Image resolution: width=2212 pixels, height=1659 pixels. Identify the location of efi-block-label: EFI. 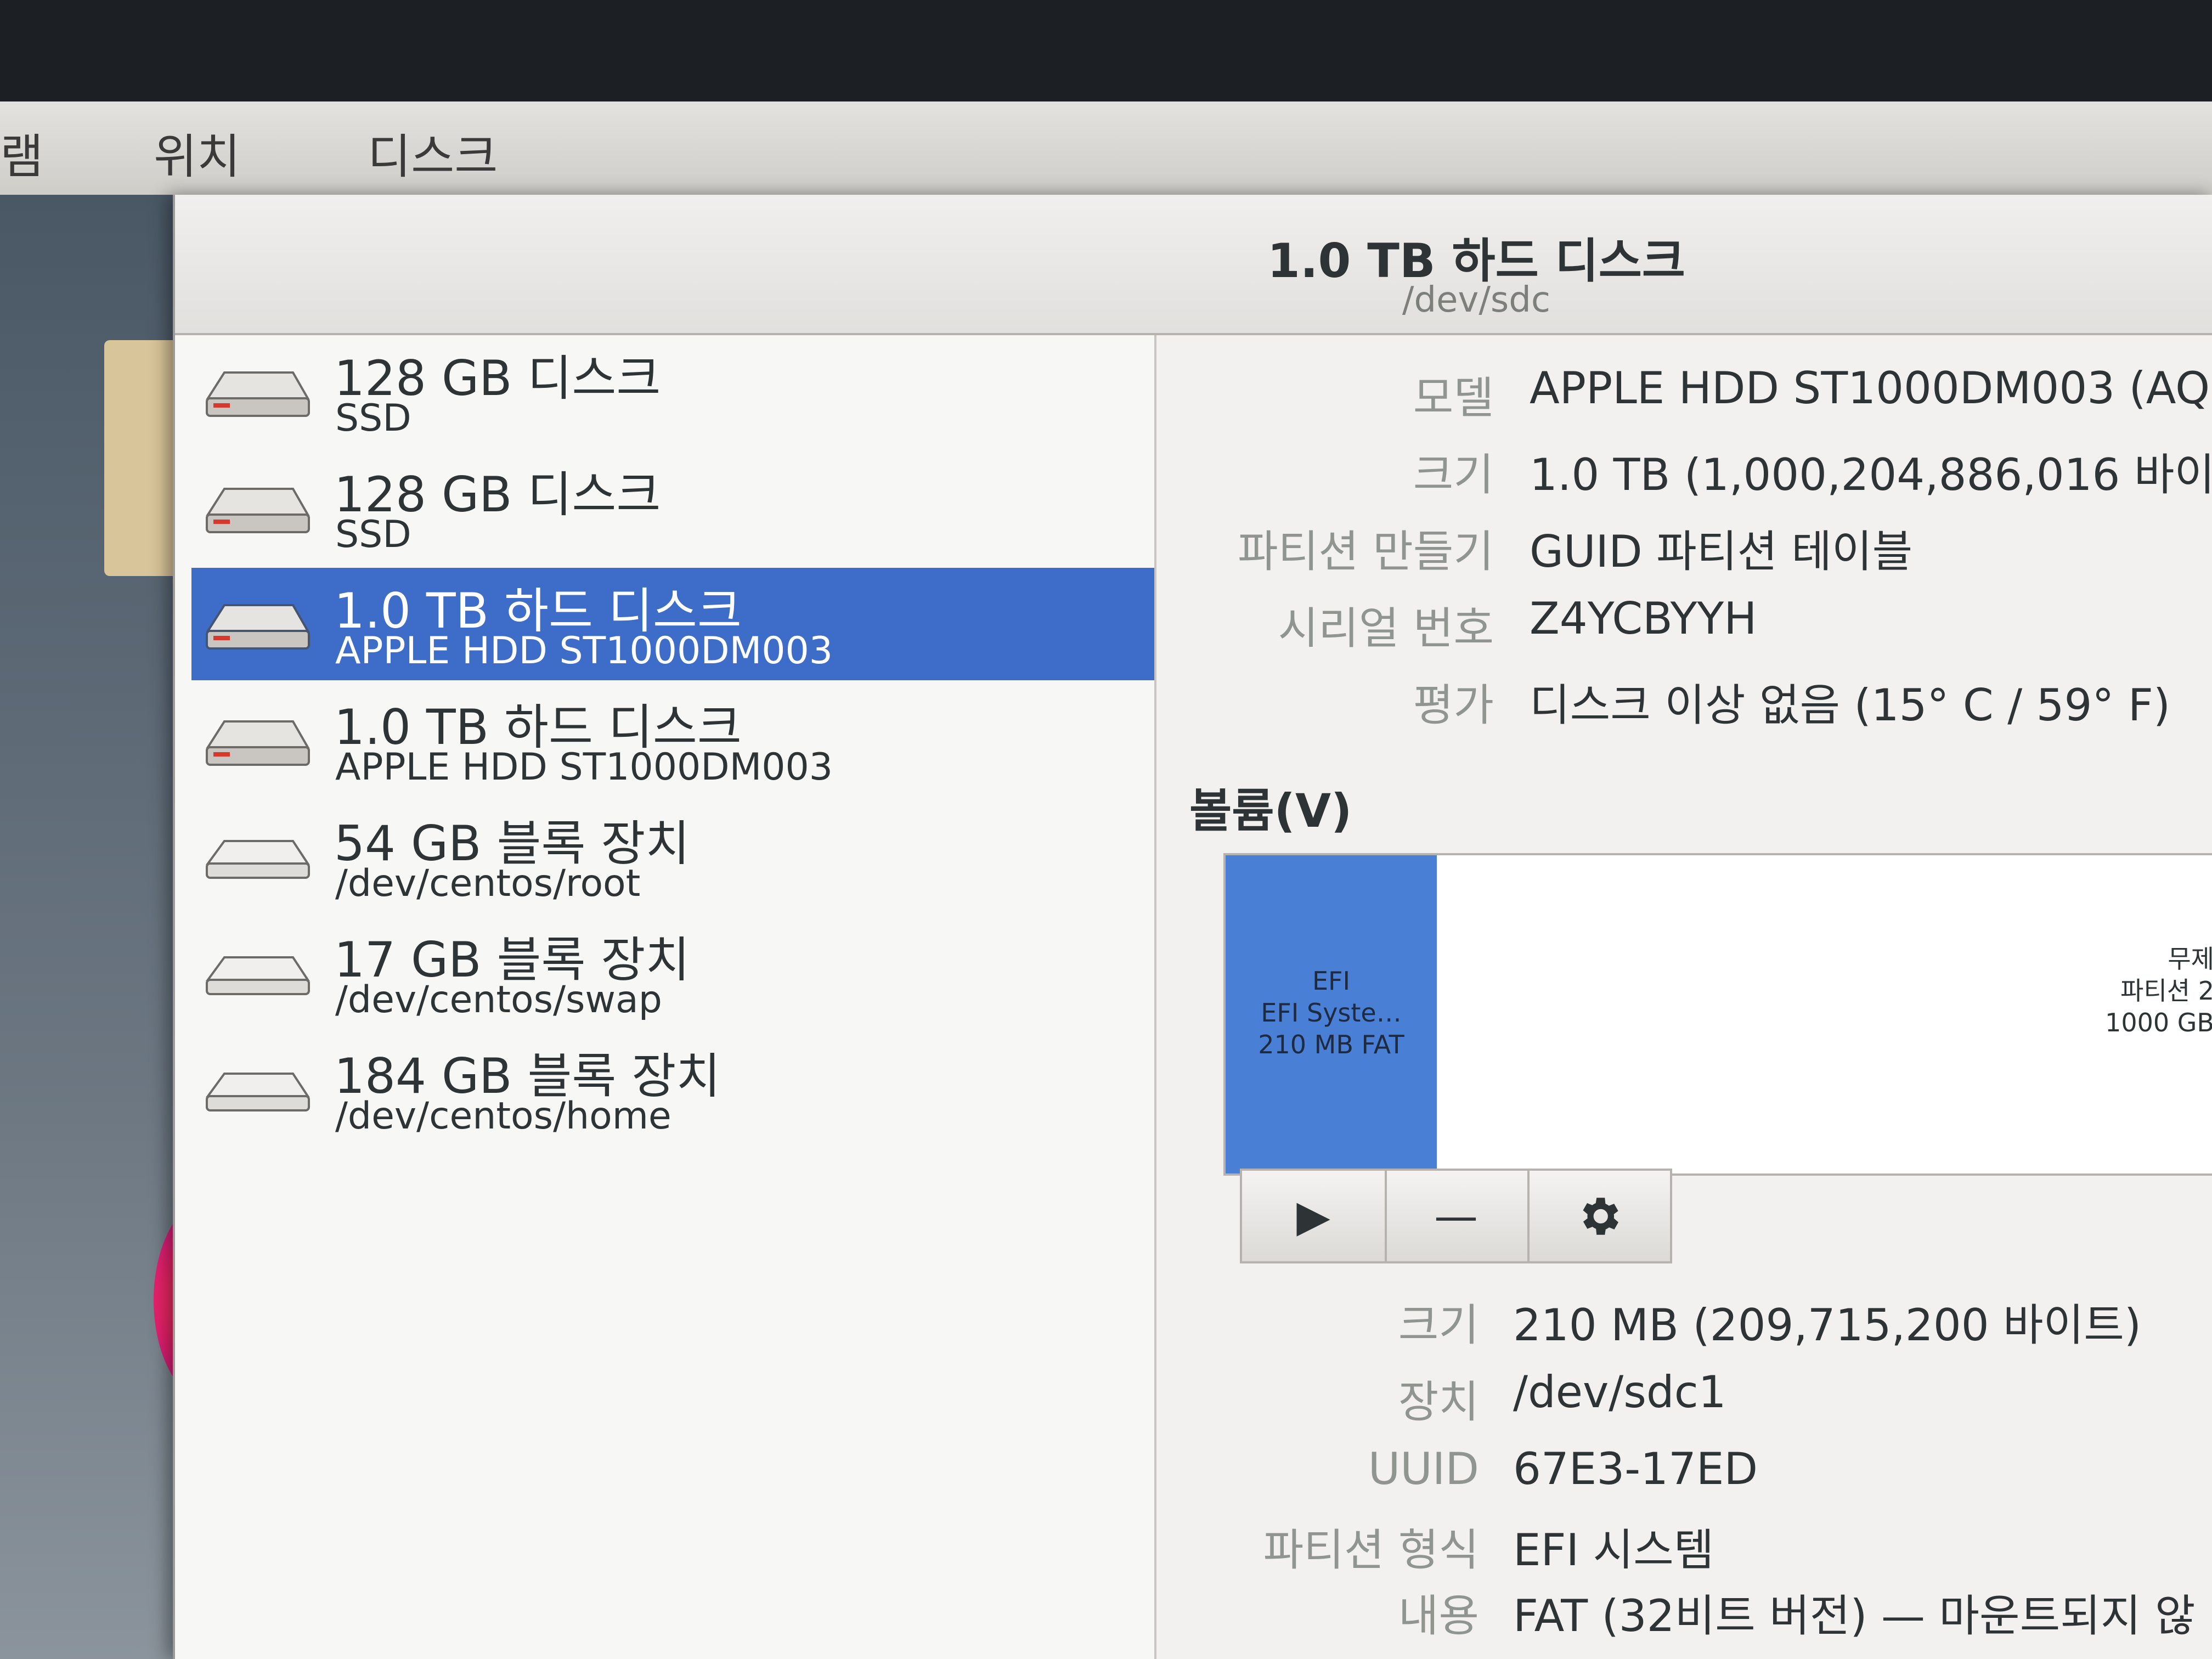
(1331, 981).